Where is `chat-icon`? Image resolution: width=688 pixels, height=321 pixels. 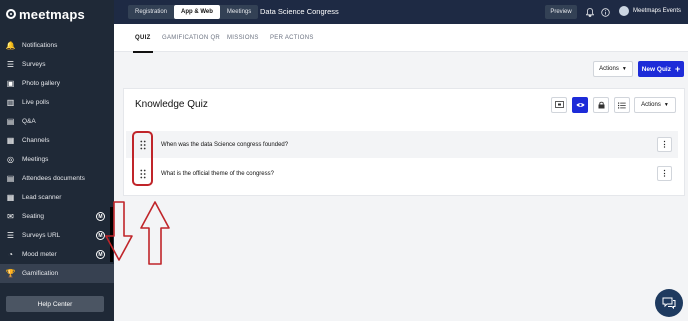 chat-icon is located at coordinates (669, 303).